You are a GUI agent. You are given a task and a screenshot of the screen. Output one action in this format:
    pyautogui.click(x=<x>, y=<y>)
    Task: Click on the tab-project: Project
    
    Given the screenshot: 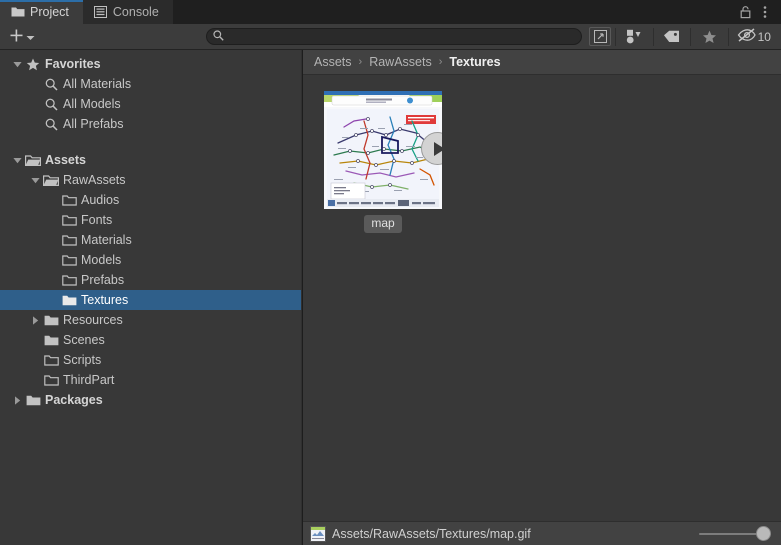 What is the action you would take?
    pyautogui.click(x=41, y=12)
    